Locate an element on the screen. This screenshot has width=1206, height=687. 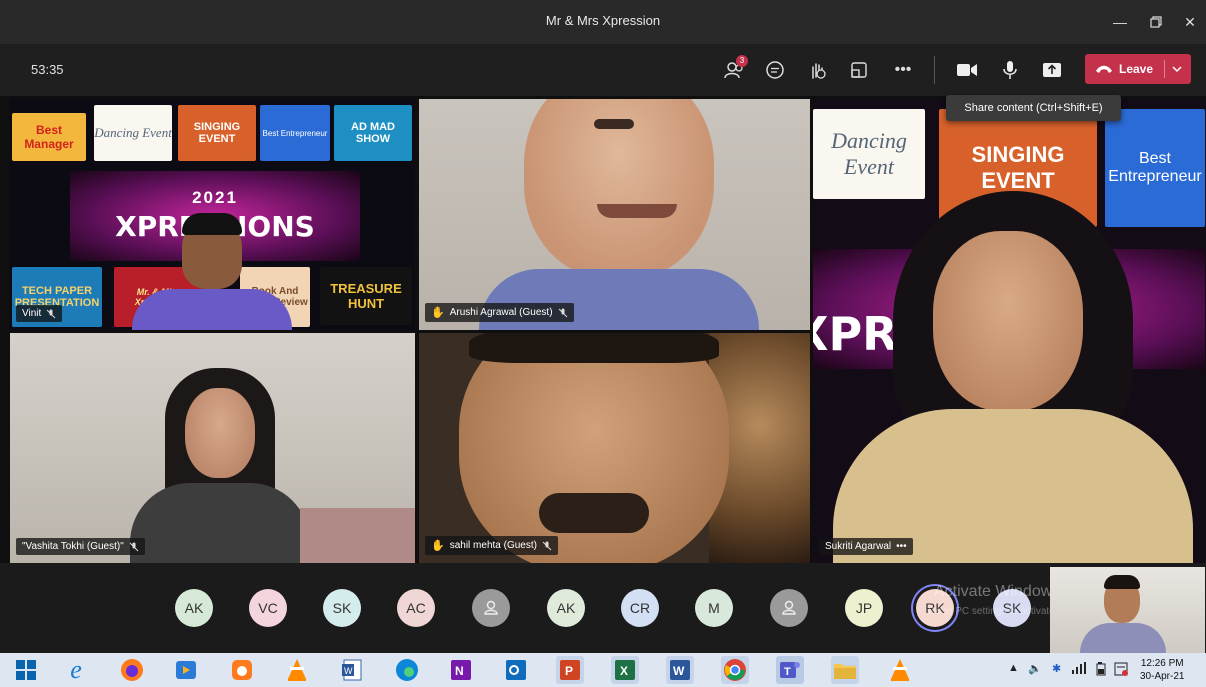
windows-start-icon is located at coordinates (26, 670).